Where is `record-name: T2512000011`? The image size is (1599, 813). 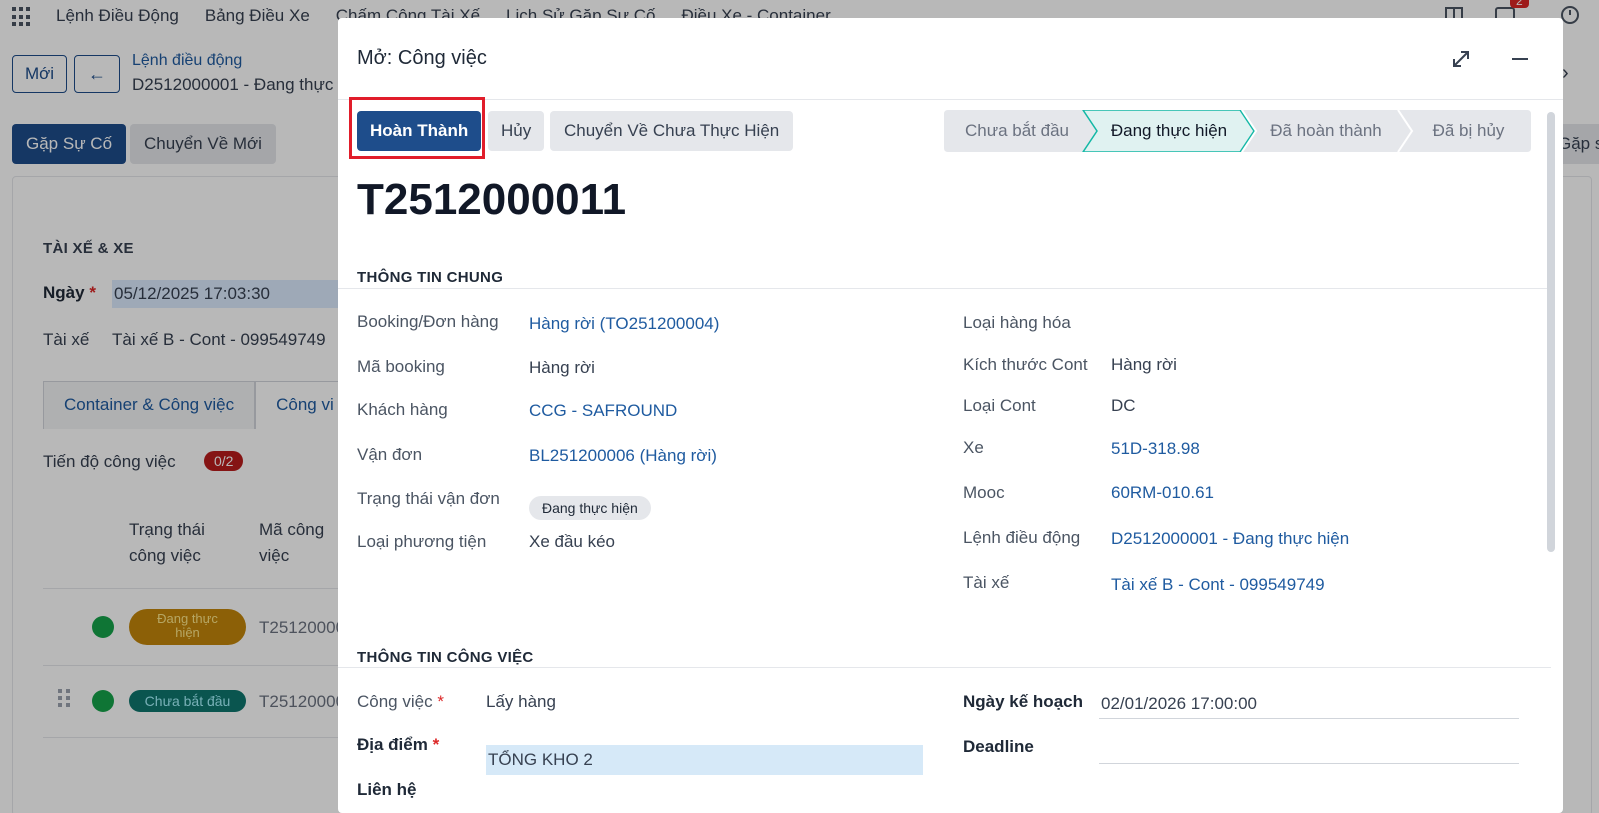
record-name: T2512000011 is located at coordinates (492, 199).